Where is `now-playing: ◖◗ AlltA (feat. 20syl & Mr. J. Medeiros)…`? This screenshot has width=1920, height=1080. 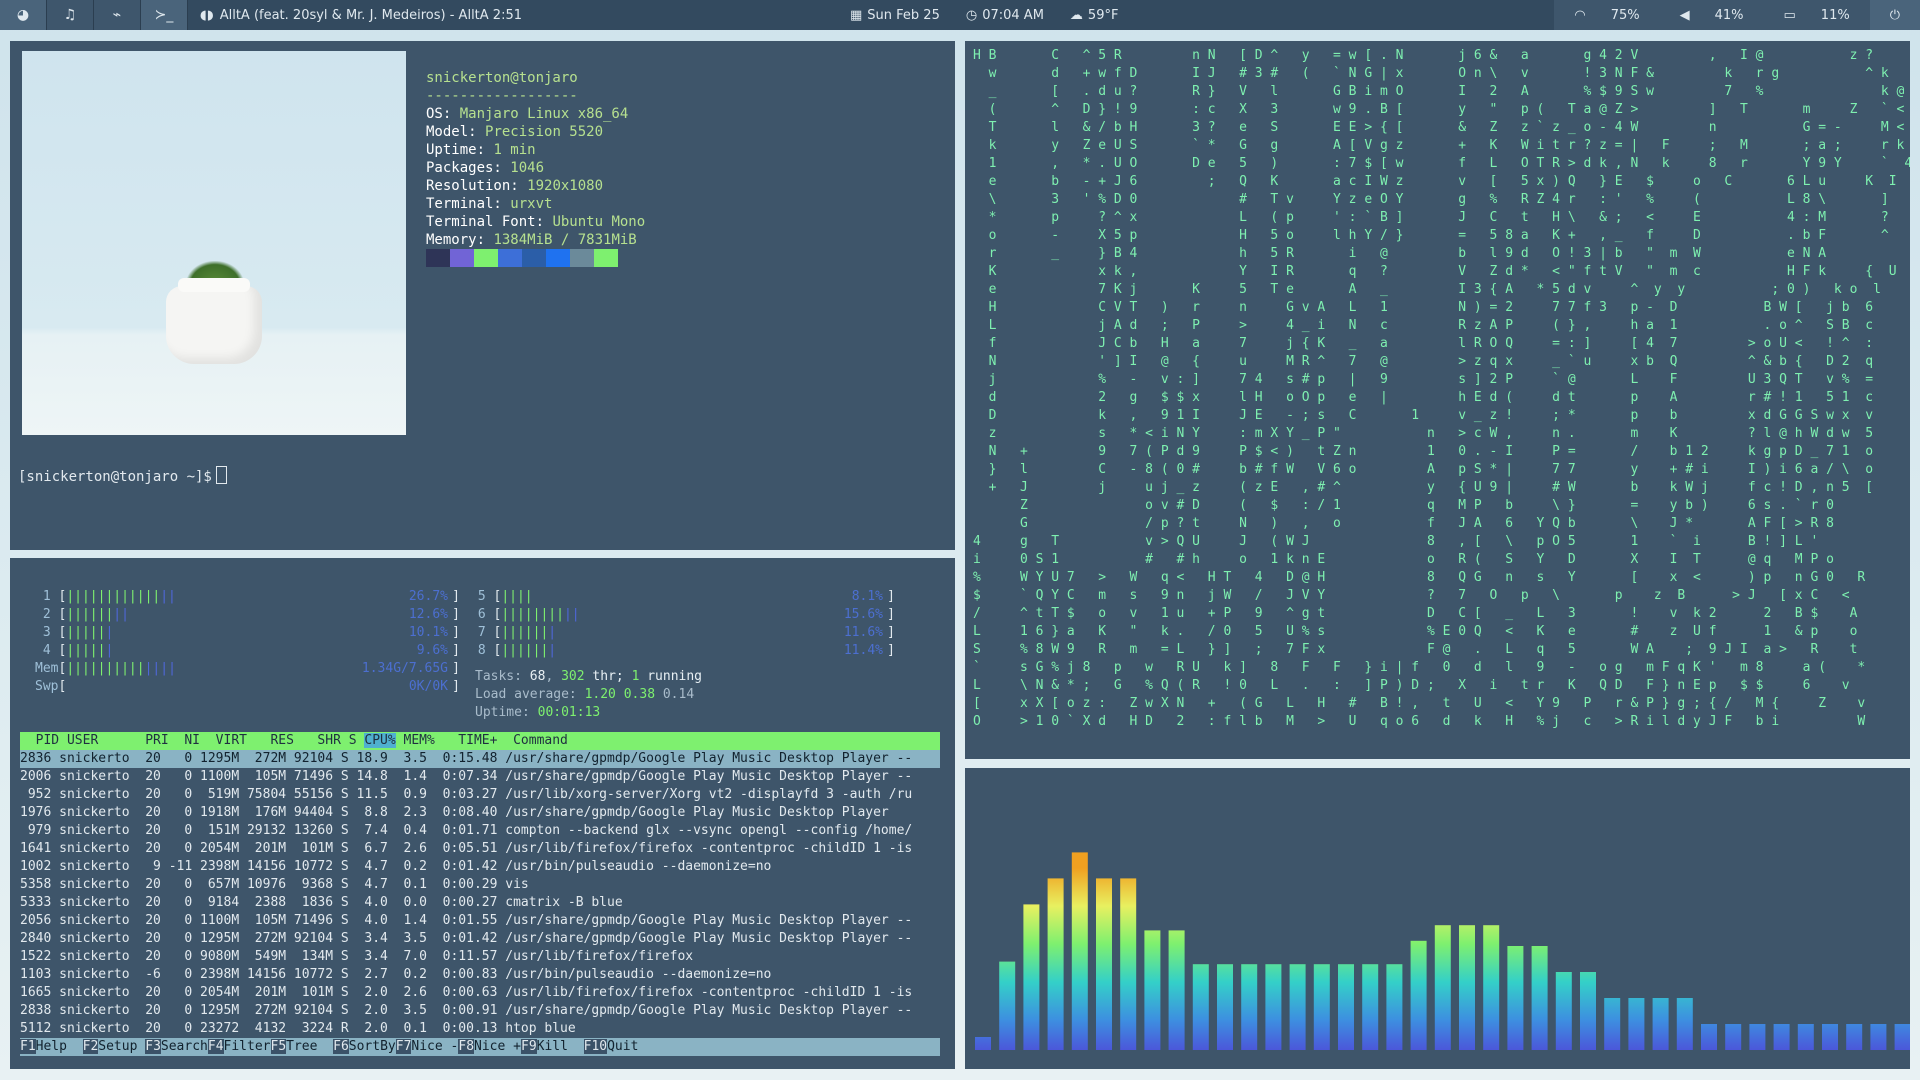 now-playing: ◖◗ AlltA (feat. 20syl & Mr. J. Medeiros)… is located at coordinates (361, 15).